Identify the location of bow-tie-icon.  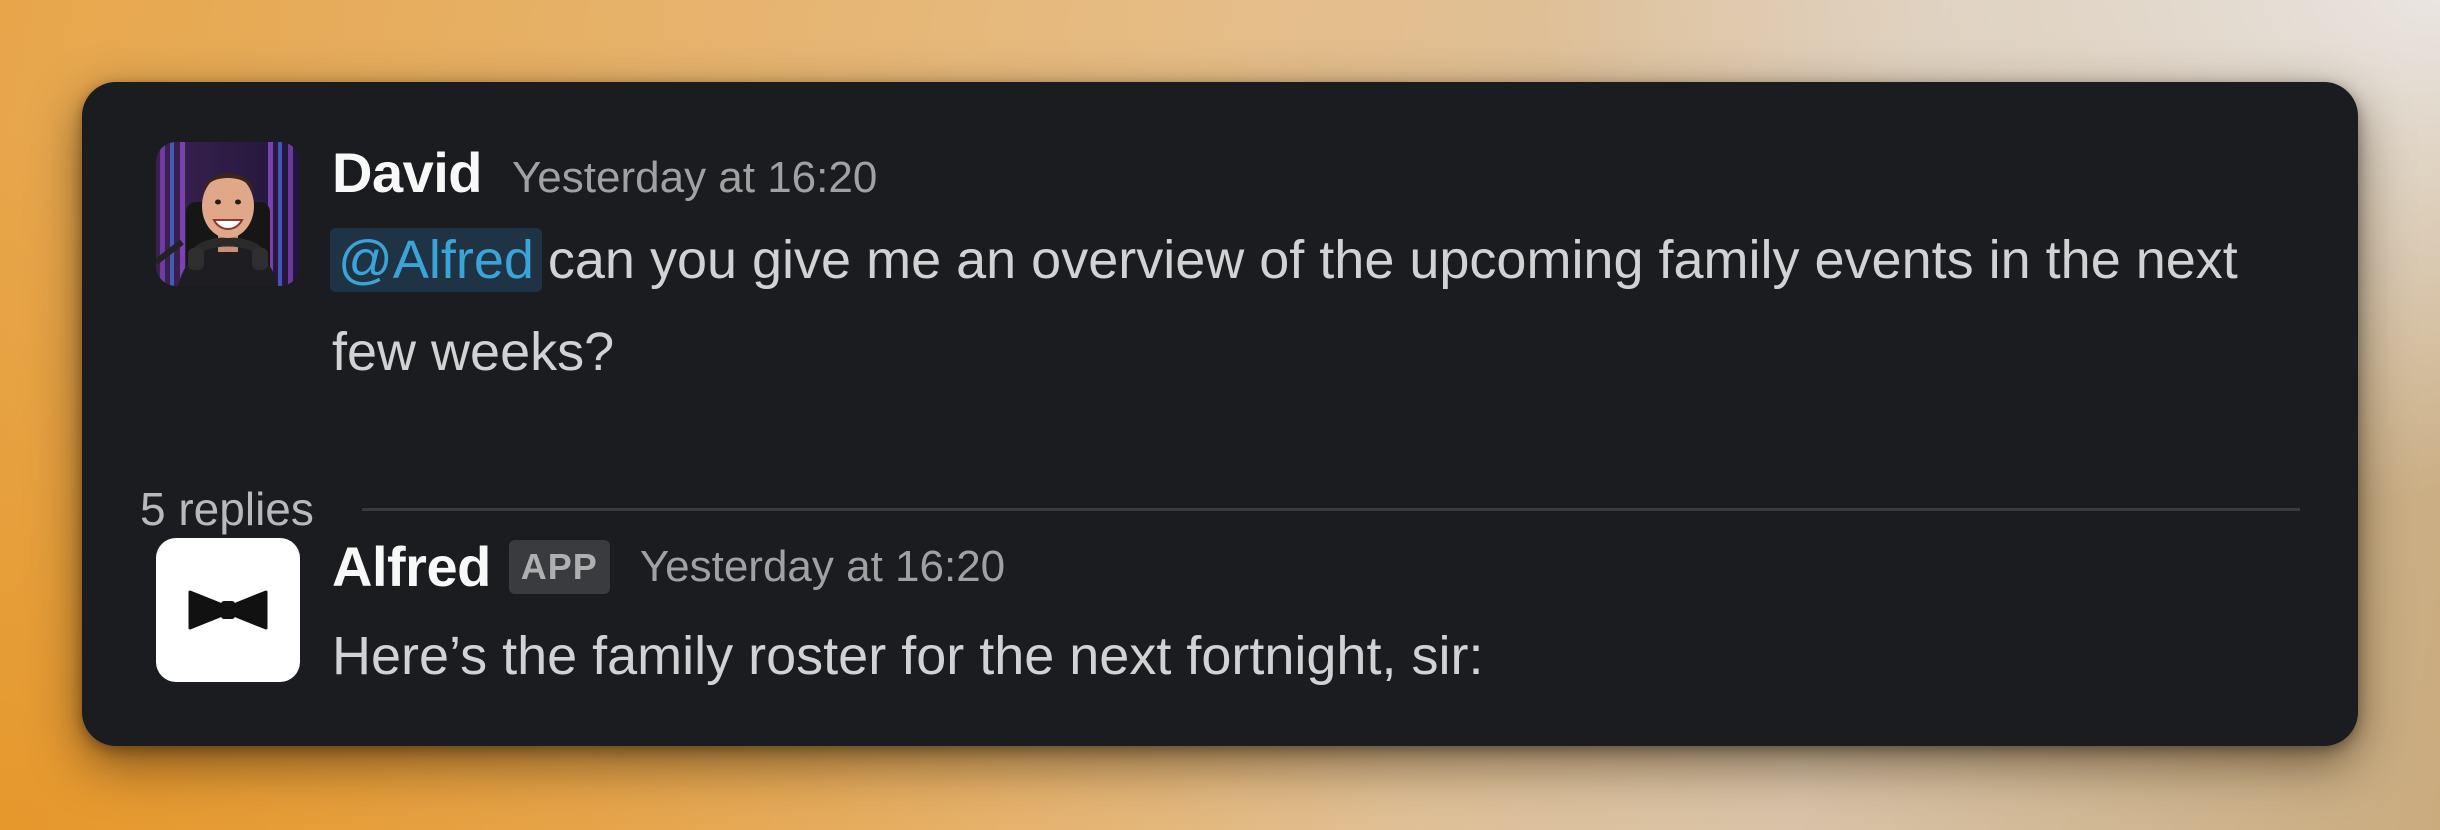
(228, 610).